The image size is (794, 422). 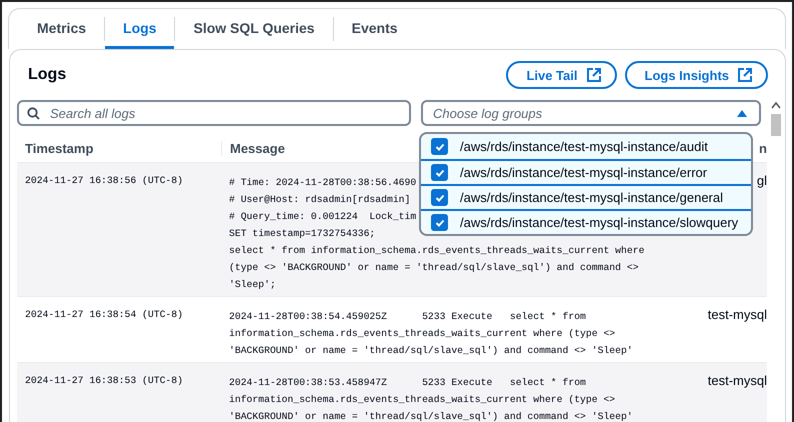 I want to click on message-line: # Query_time: 0.001224 Lock_tim, so click(x=322, y=216).